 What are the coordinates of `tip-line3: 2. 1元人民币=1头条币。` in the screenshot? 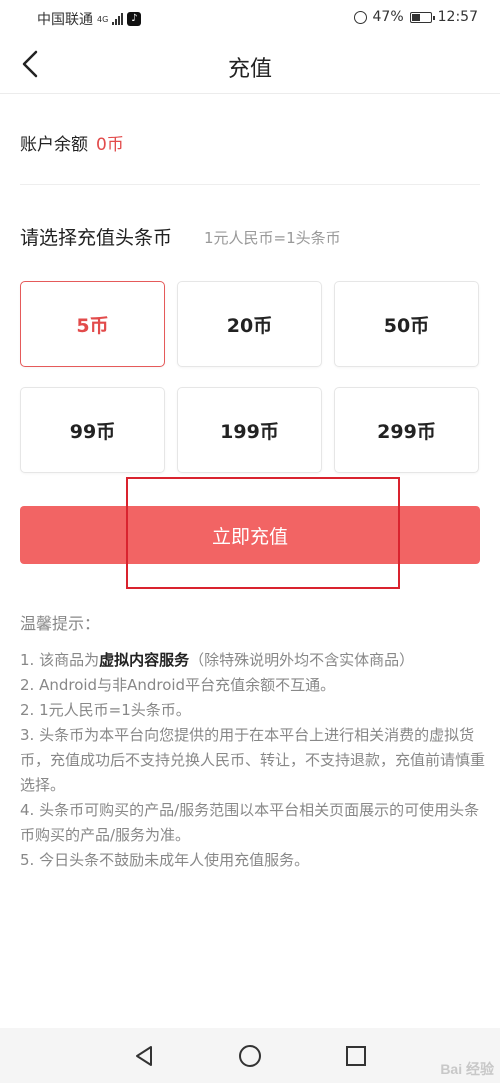 It's located at (105, 710).